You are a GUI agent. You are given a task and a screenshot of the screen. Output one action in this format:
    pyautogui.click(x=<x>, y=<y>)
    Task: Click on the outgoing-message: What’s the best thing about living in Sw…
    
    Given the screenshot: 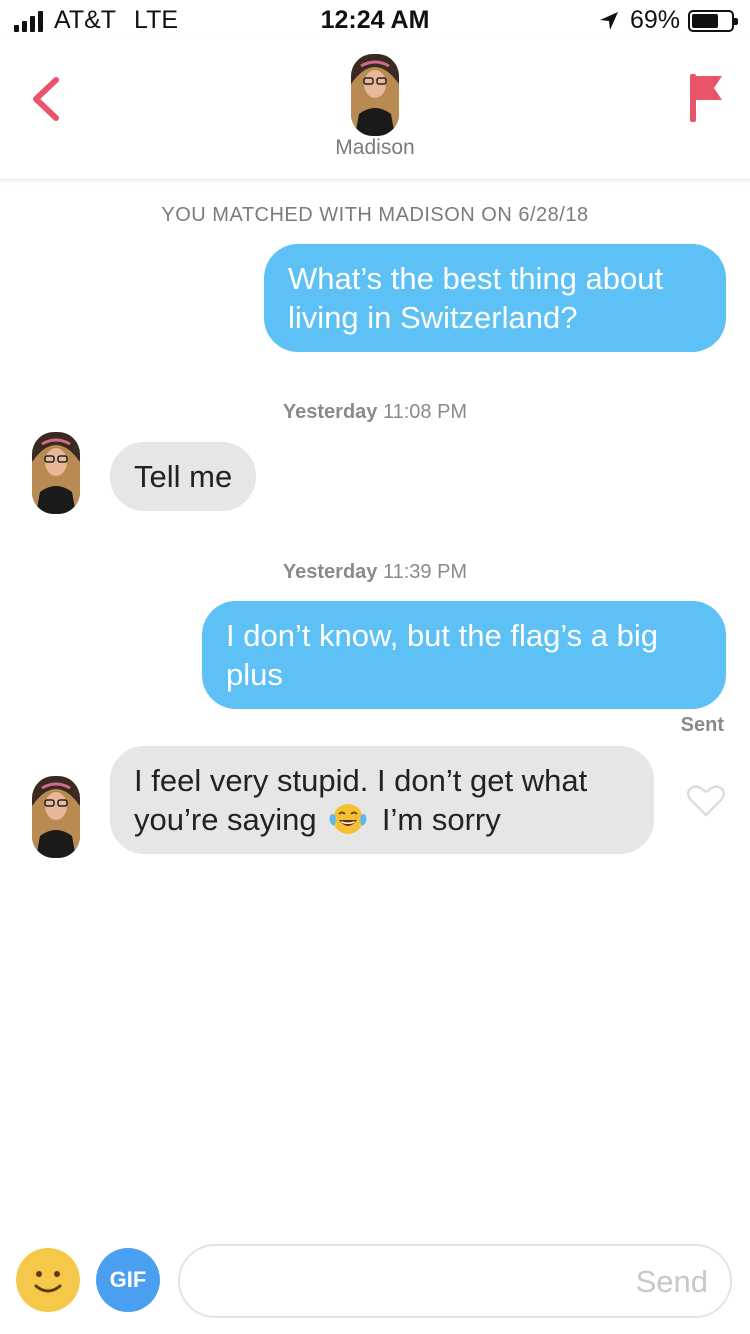 What is the action you would take?
    pyautogui.click(x=495, y=298)
    